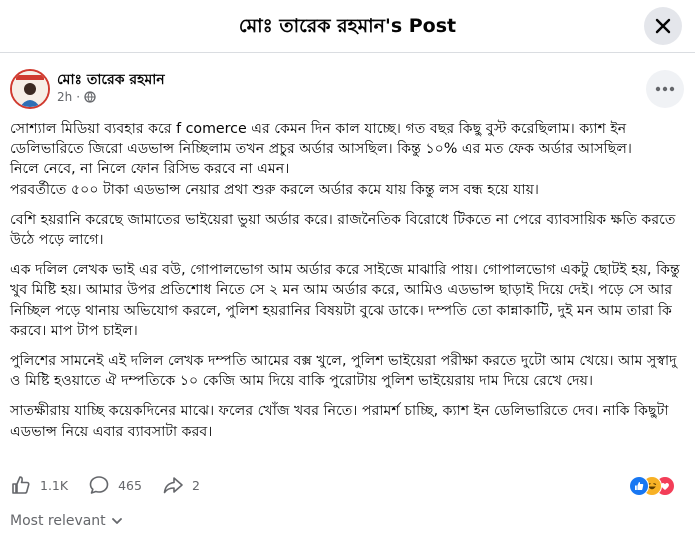 The width and height of the screenshot is (695, 534). I want to click on like-icon, so click(21, 485).